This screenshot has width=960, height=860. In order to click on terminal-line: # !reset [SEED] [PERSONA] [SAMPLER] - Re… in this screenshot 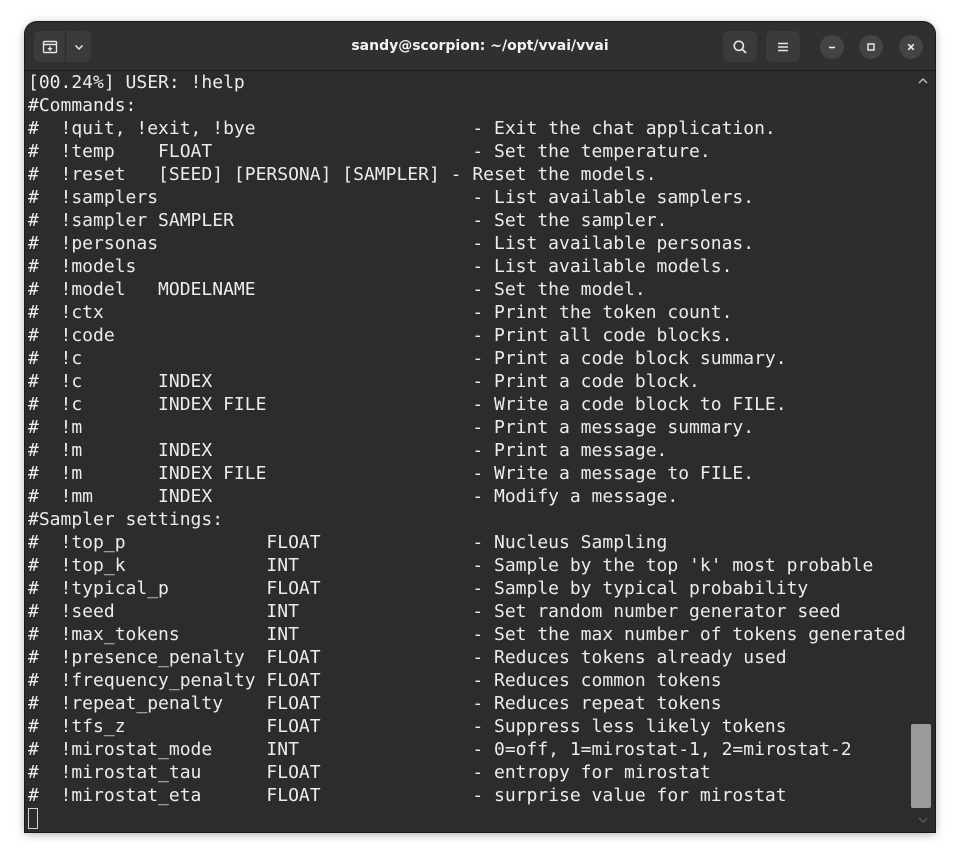, I will do `click(342, 174)`.